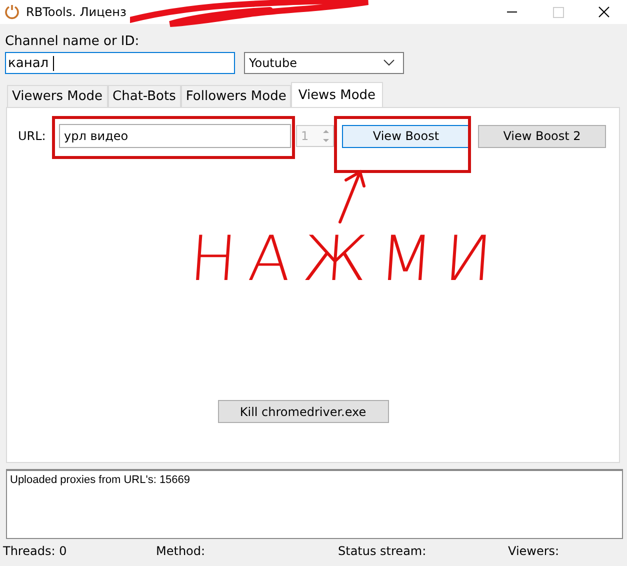 The width and height of the screenshot is (627, 566). Describe the element at coordinates (346, 258) in the screenshot. I see `handwritten-text: НАЖМИ` at that location.